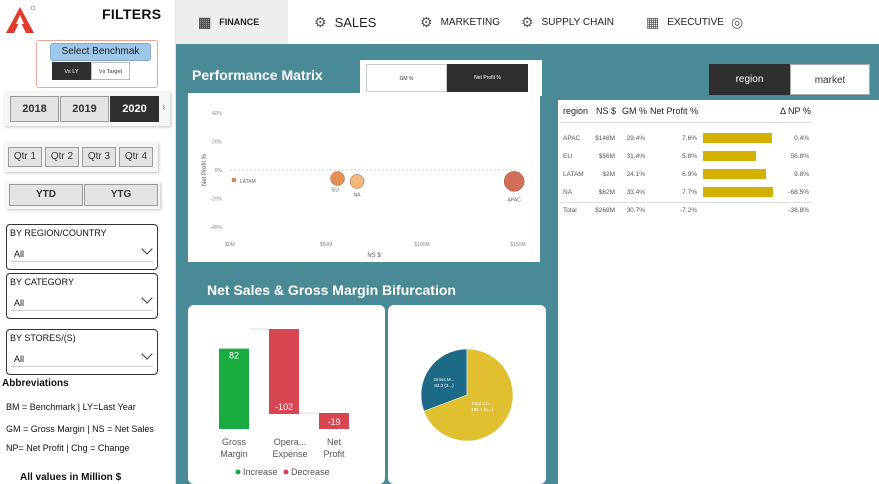 Image resolution: width=879 pixels, height=484 pixels. I want to click on legend-label: Increase, so click(260, 472).